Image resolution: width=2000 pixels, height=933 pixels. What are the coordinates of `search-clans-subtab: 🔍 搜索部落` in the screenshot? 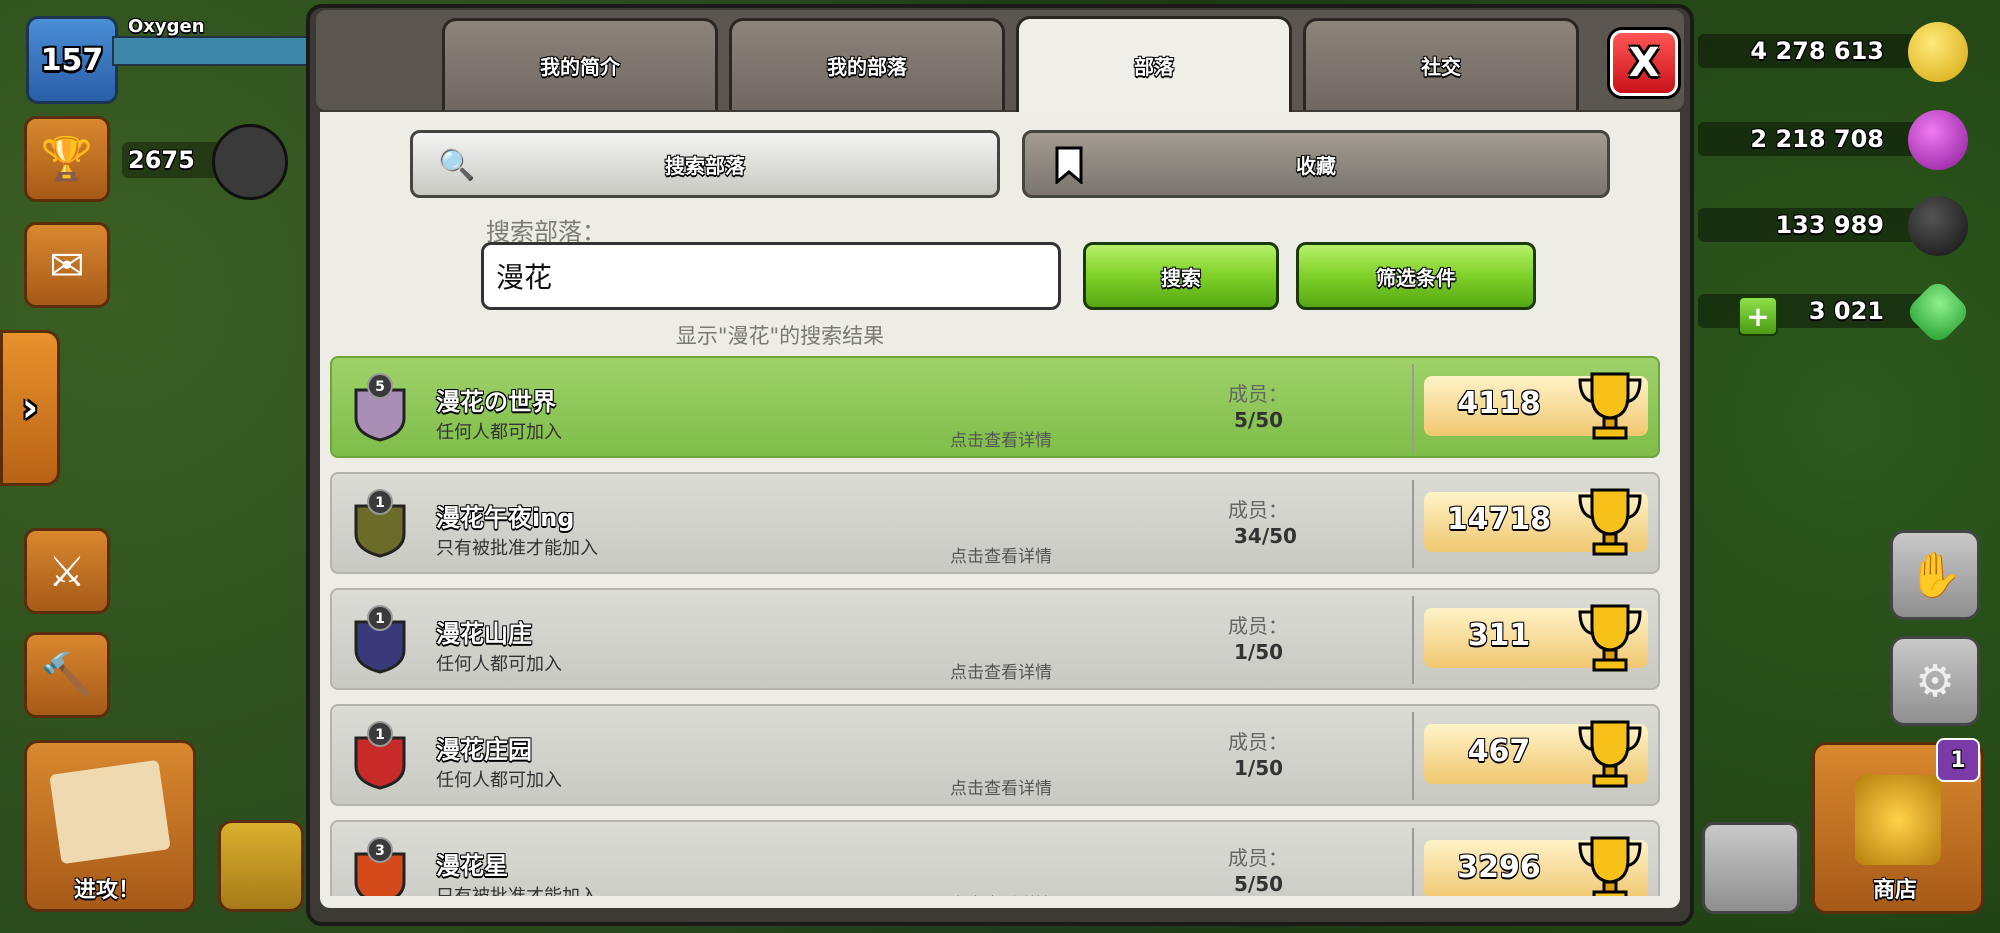 It's located at (705, 164).